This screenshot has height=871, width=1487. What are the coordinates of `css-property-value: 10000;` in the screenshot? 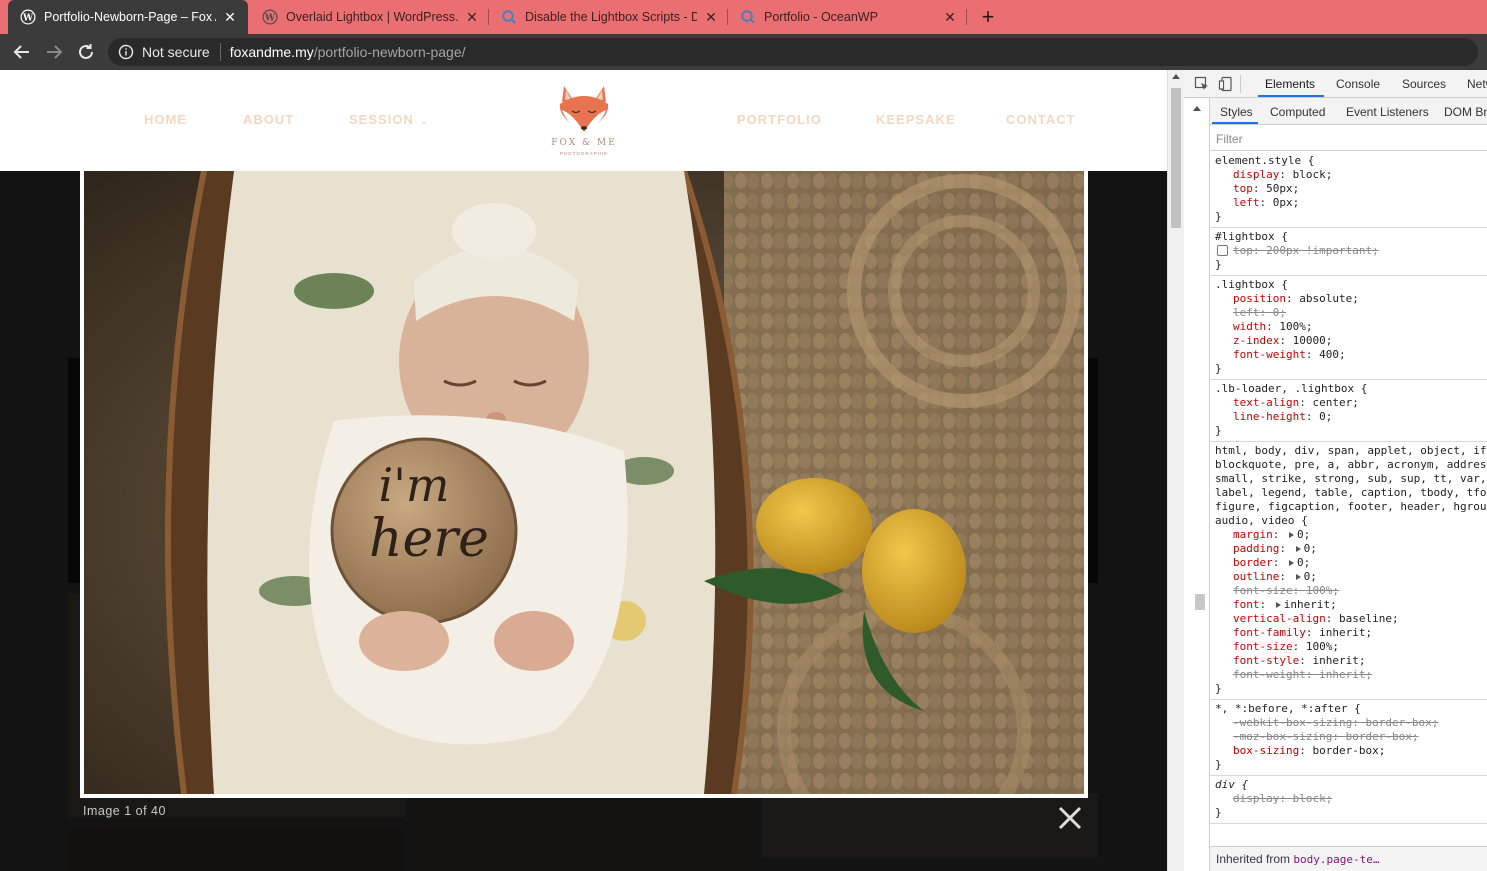 It's located at (1313, 340).